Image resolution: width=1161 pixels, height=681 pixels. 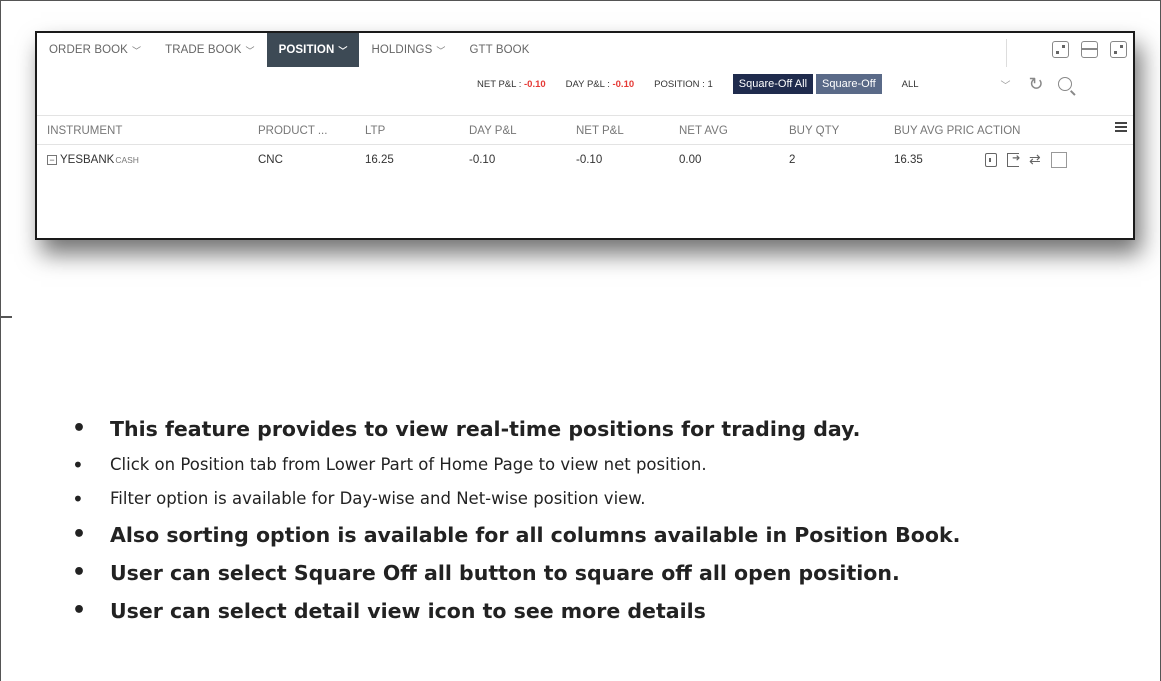 I want to click on detail-view-icon, so click(x=991, y=159).